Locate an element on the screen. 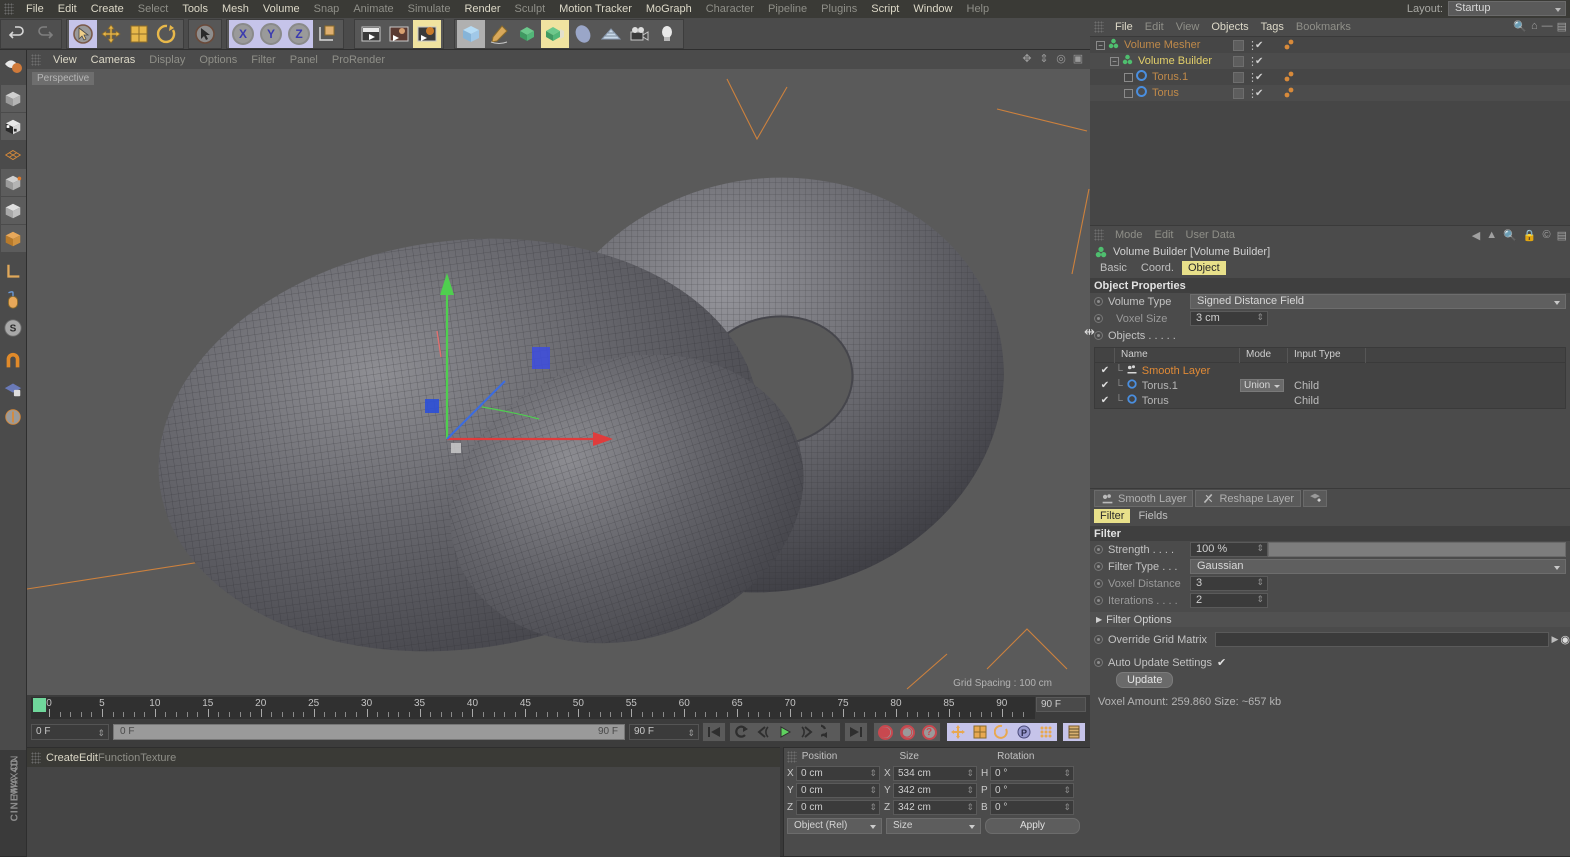 This screenshot has width=1570, height=857. strength-input: 100 % ⇕ is located at coordinates (1229, 549).